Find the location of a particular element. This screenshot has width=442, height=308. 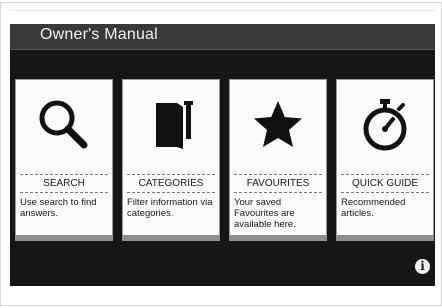

page-title: Owner's Manual is located at coordinates (99, 34).